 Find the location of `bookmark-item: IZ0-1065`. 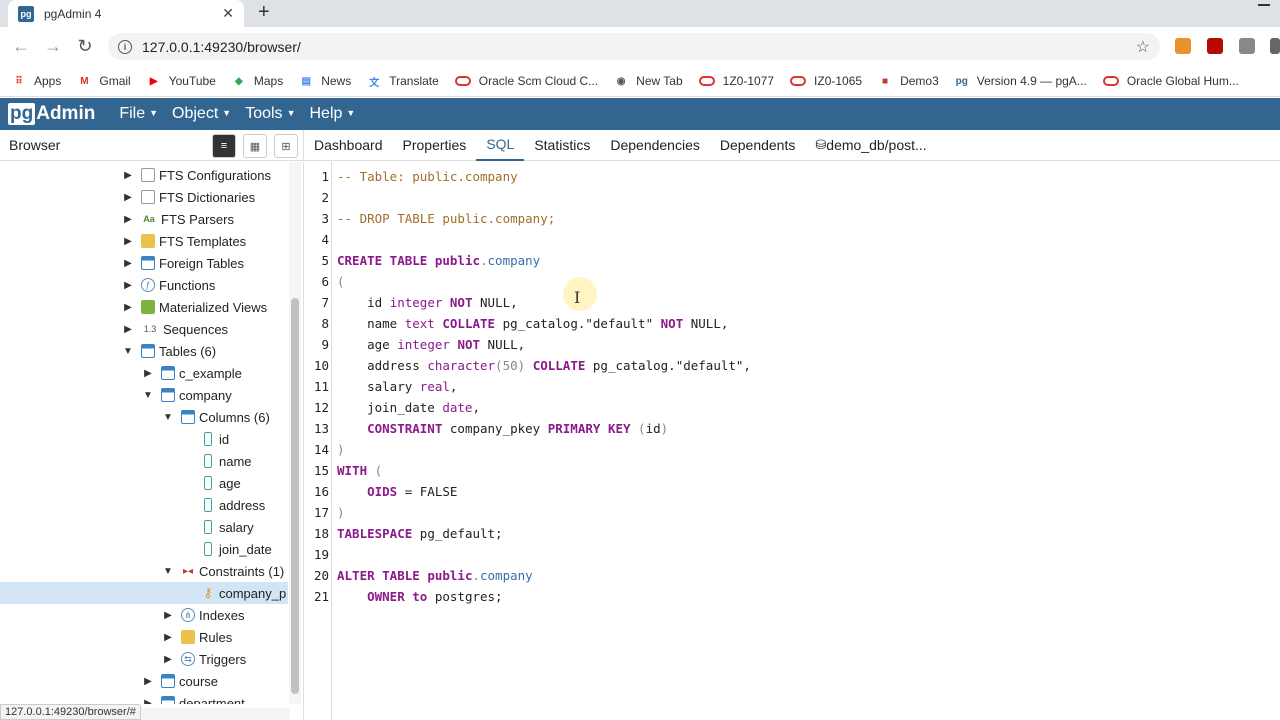

bookmark-item: IZ0-1065 is located at coordinates (826, 81).